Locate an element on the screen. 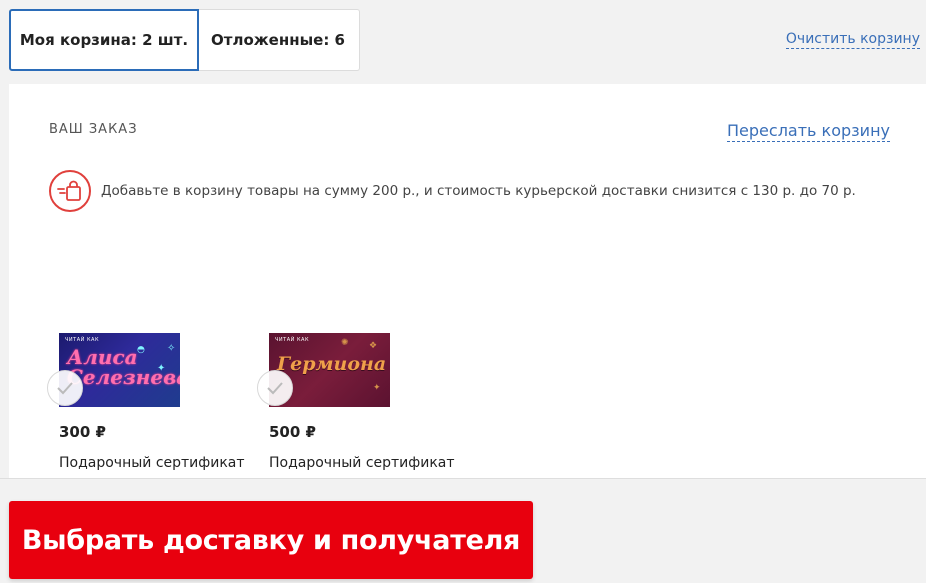 This screenshot has height=583, width=926. sparkle-icon: ✦ is located at coordinates (161, 368).